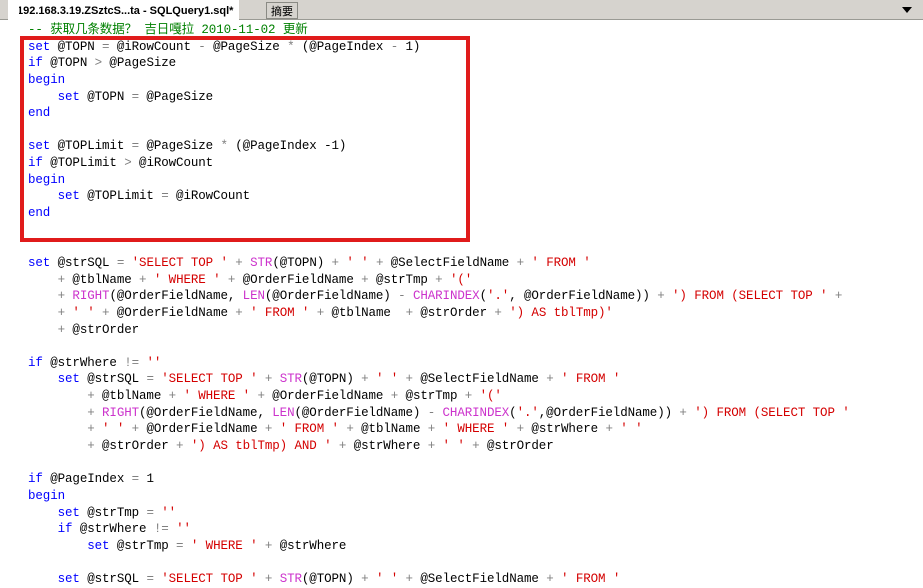  I want to click on tab-summary: 摘要, so click(282, 10).